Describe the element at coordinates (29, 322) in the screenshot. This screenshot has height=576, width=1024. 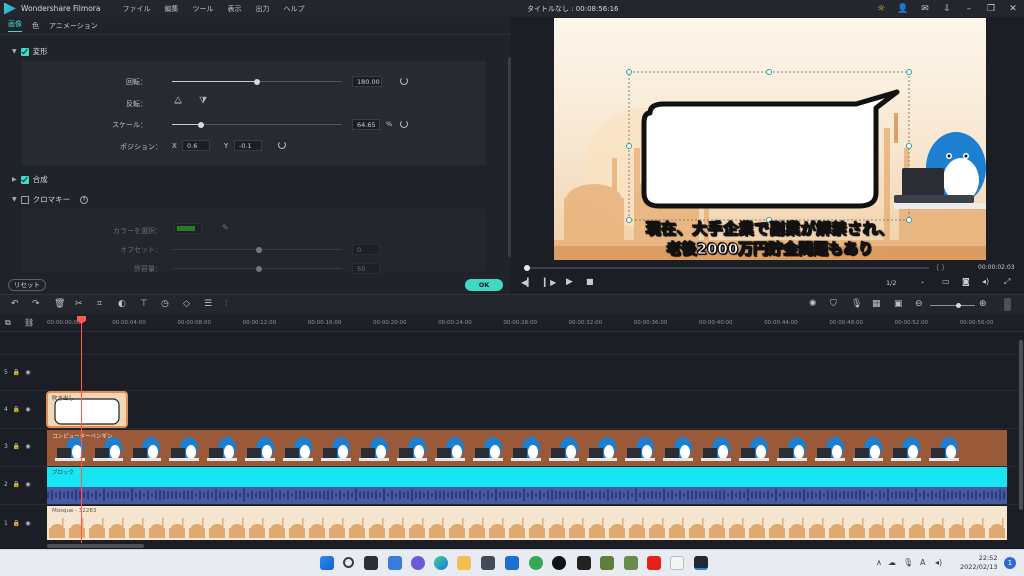
I see `link-icon: ⛓` at that location.